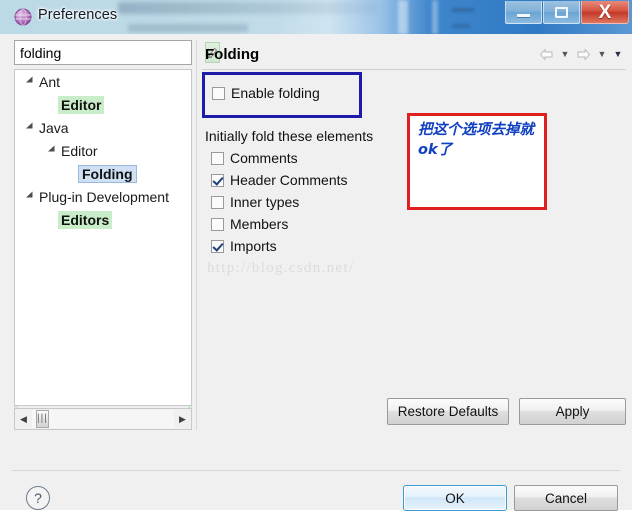 The width and height of the screenshot is (632, 511). What do you see at coordinates (217, 246) in the screenshot?
I see `imports-checkbox` at bounding box center [217, 246].